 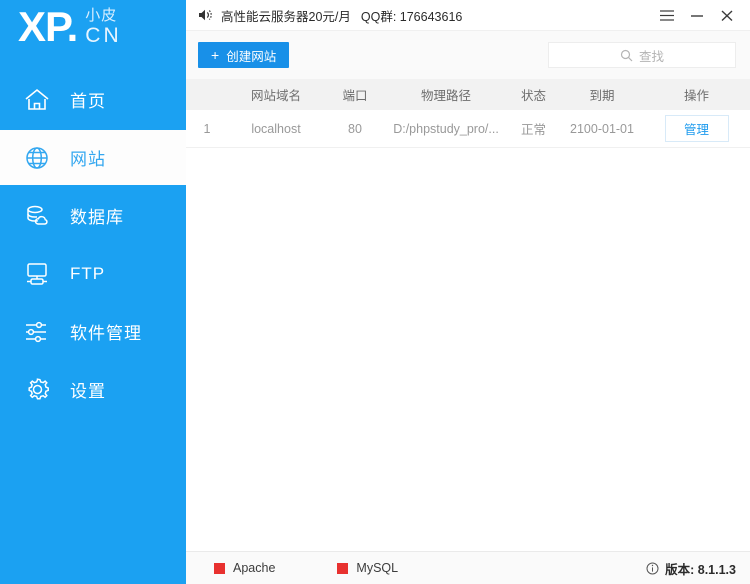 I want to click on sidebar-item-website: 网站, so click(x=93, y=157).